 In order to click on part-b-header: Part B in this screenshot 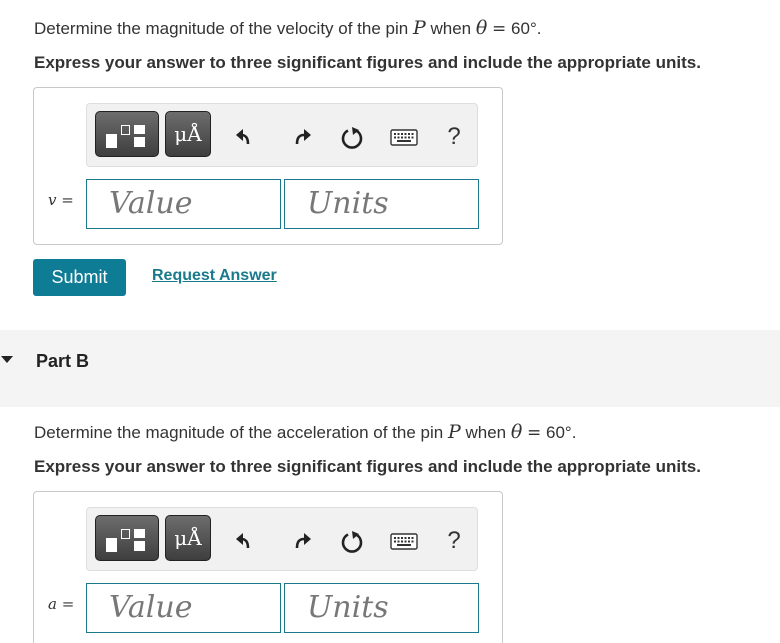, I will do `click(390, 368)`.